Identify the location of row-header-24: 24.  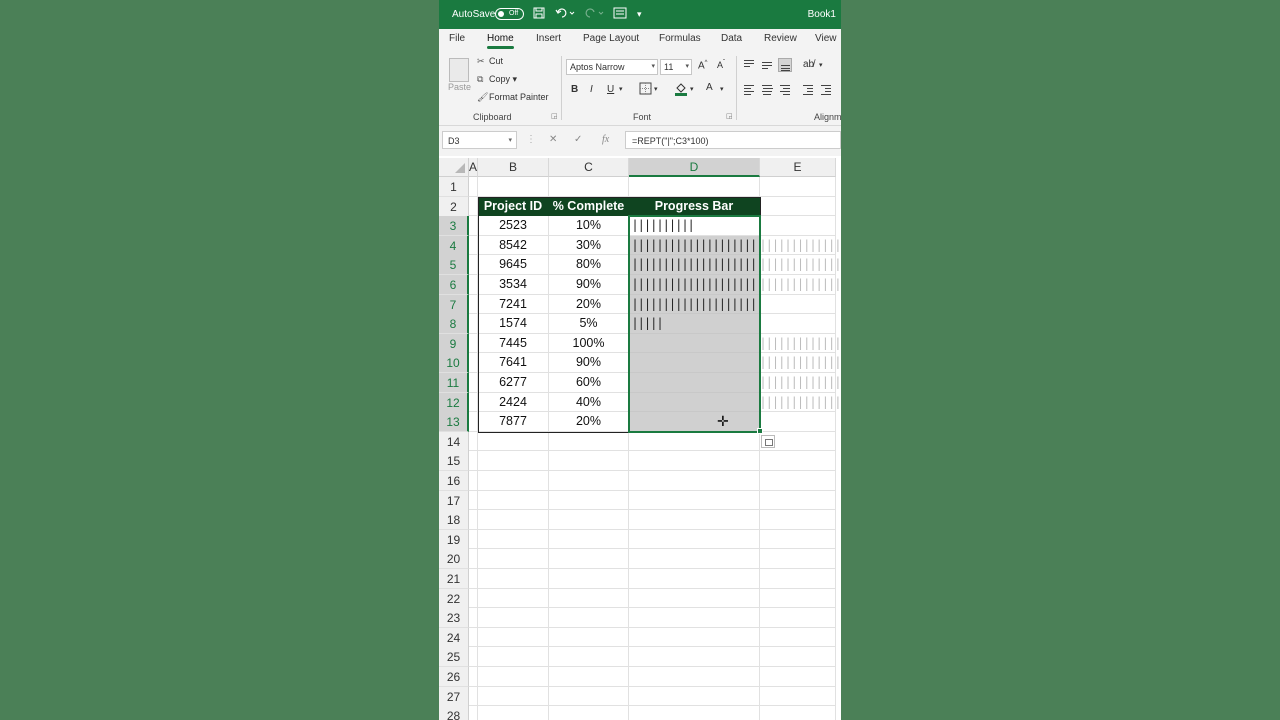
(454, 637).